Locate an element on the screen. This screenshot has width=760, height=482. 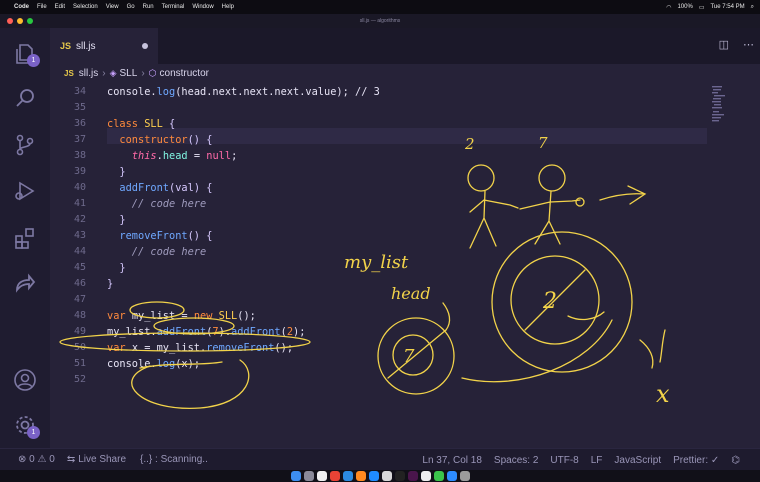
line-number: 45 is located at coordinates (79, 267).